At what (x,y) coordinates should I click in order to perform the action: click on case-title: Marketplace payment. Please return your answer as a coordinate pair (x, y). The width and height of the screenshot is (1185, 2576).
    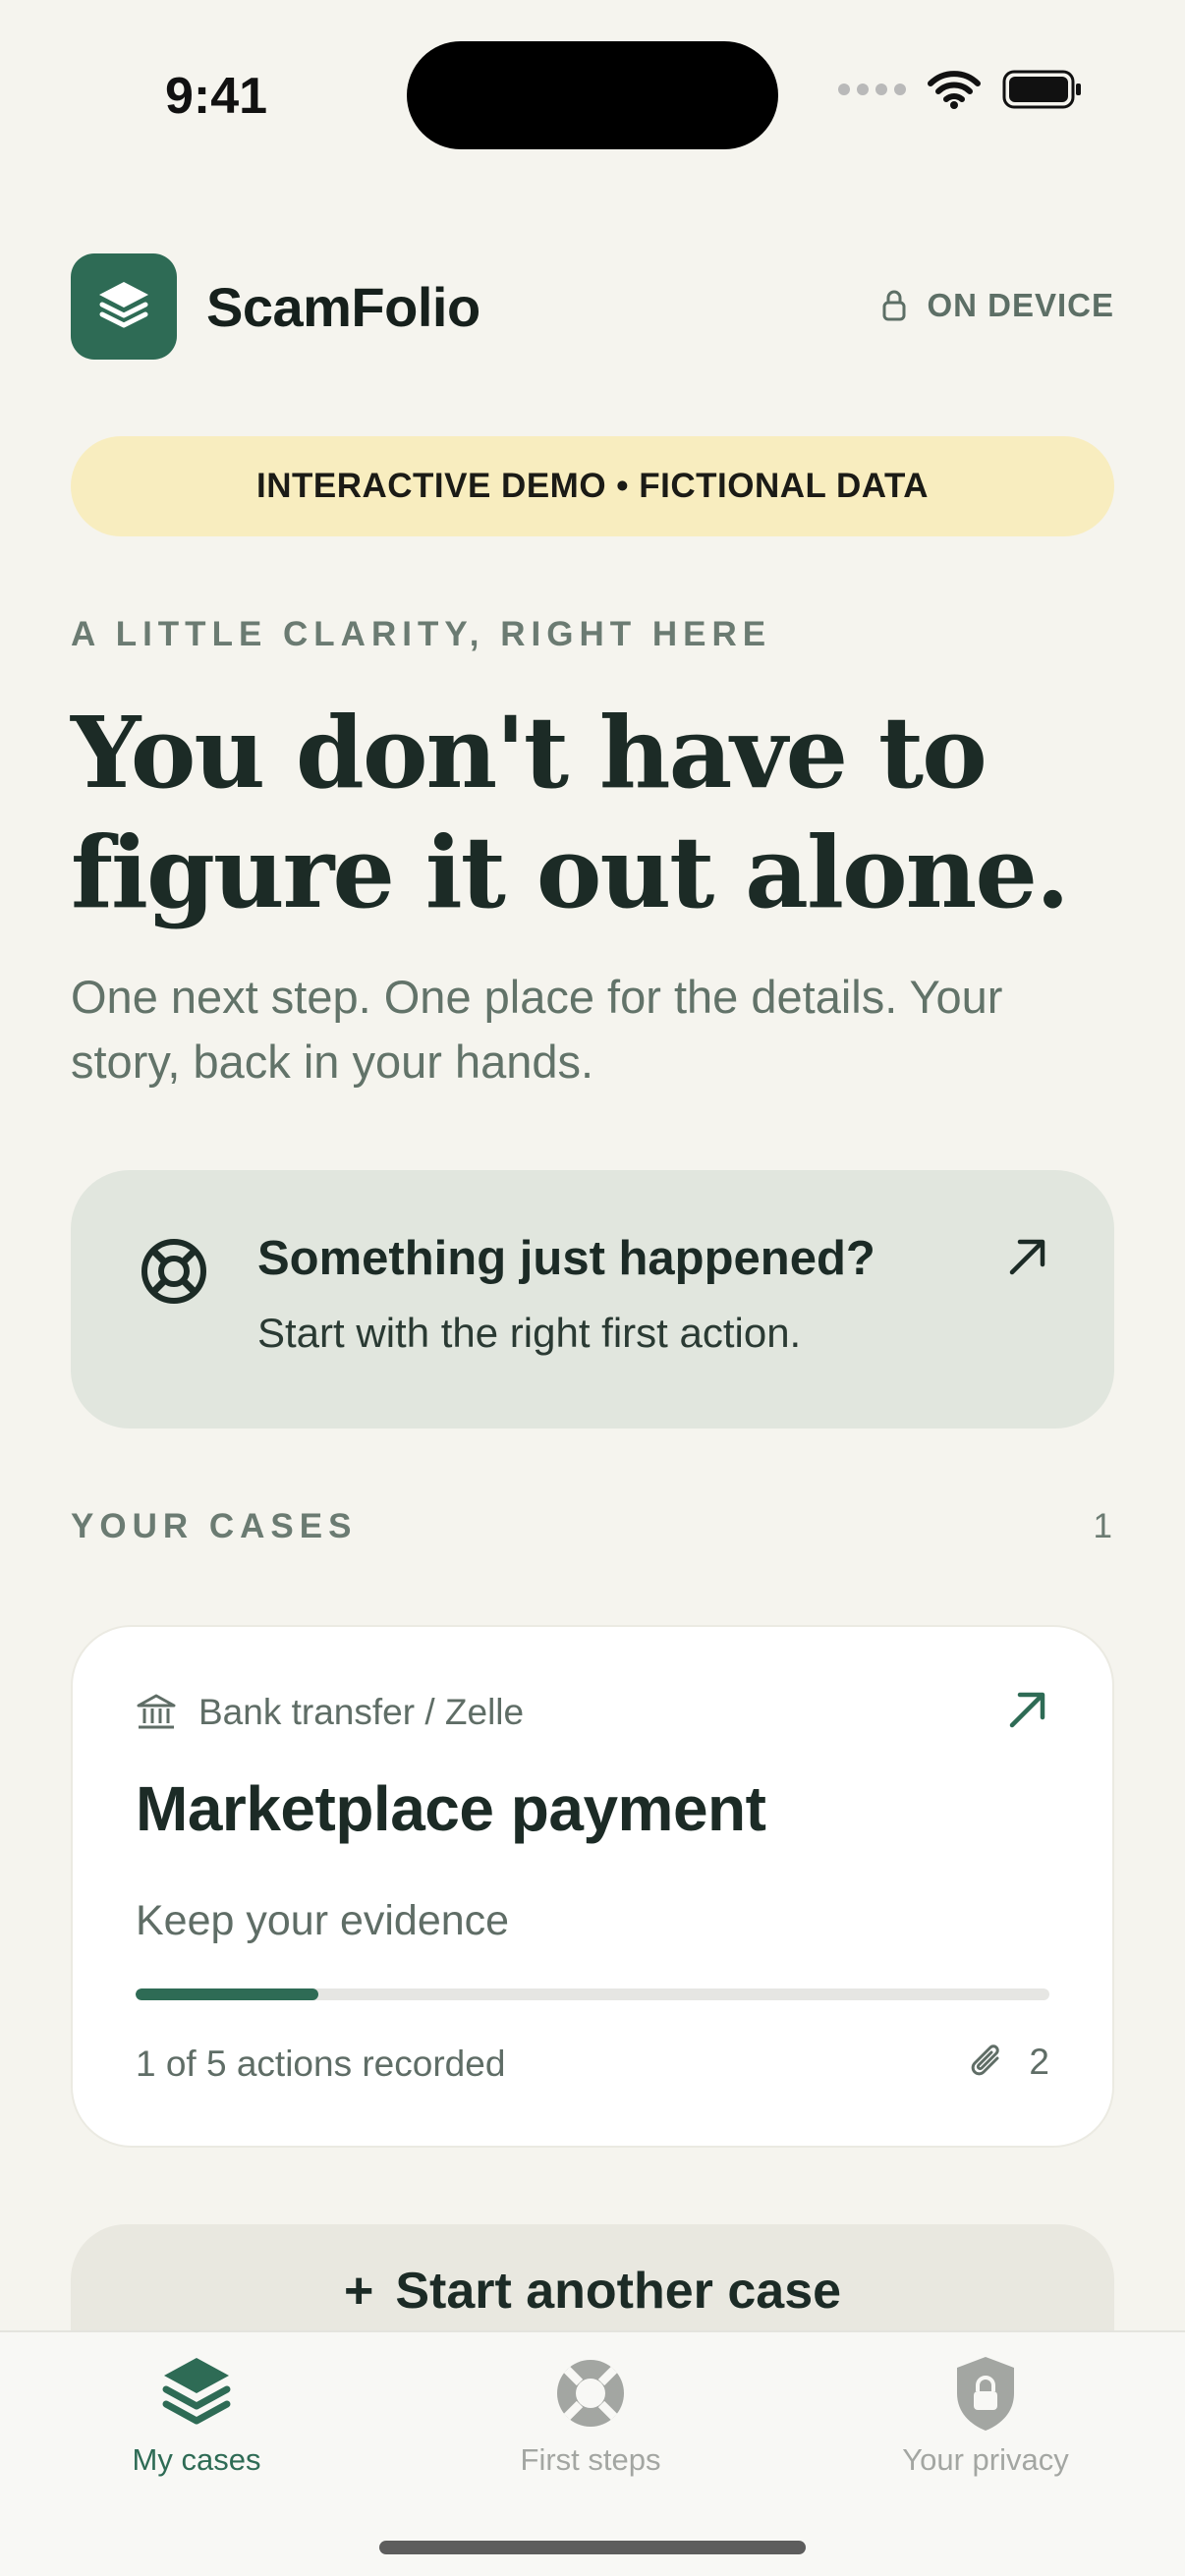
    Looking at the image, I should click on (451, 1808).